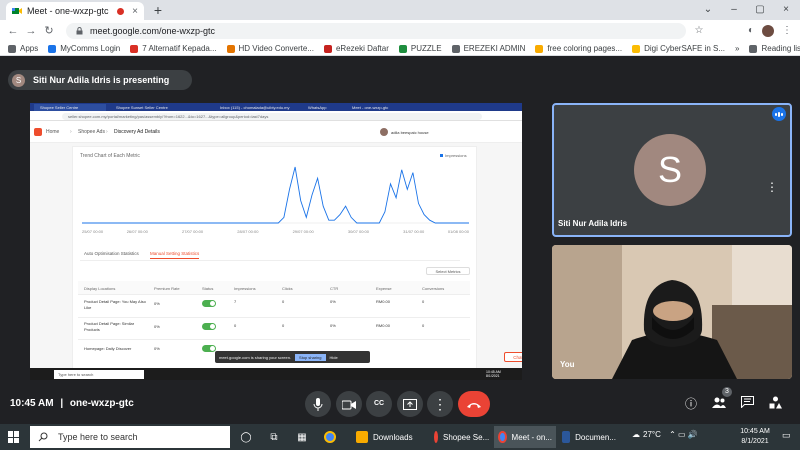 The image size is (800, 450). I want to click on tab-close-icon: ×, so click(135, 11).